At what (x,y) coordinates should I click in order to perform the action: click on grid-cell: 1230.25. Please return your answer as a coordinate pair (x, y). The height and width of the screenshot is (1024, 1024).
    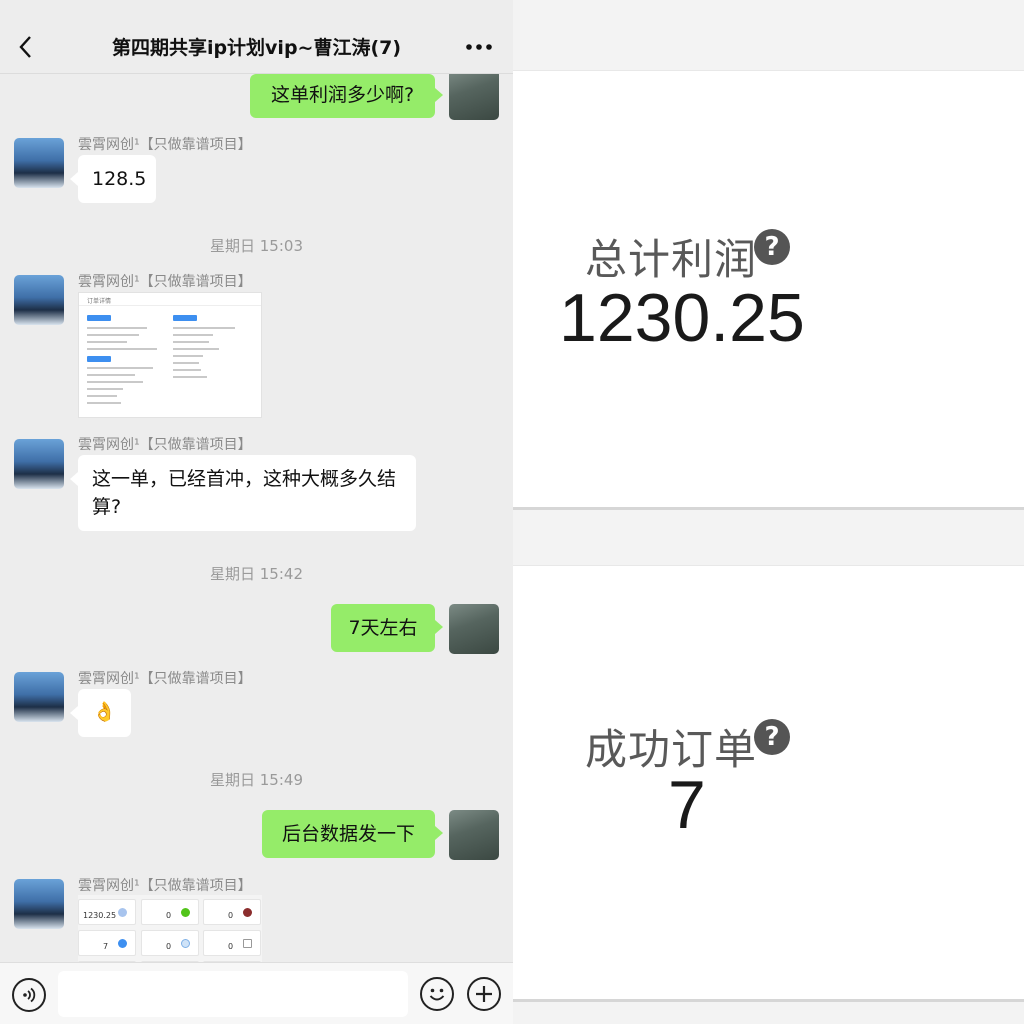
    Looking at the image, I should click on (107, 912).